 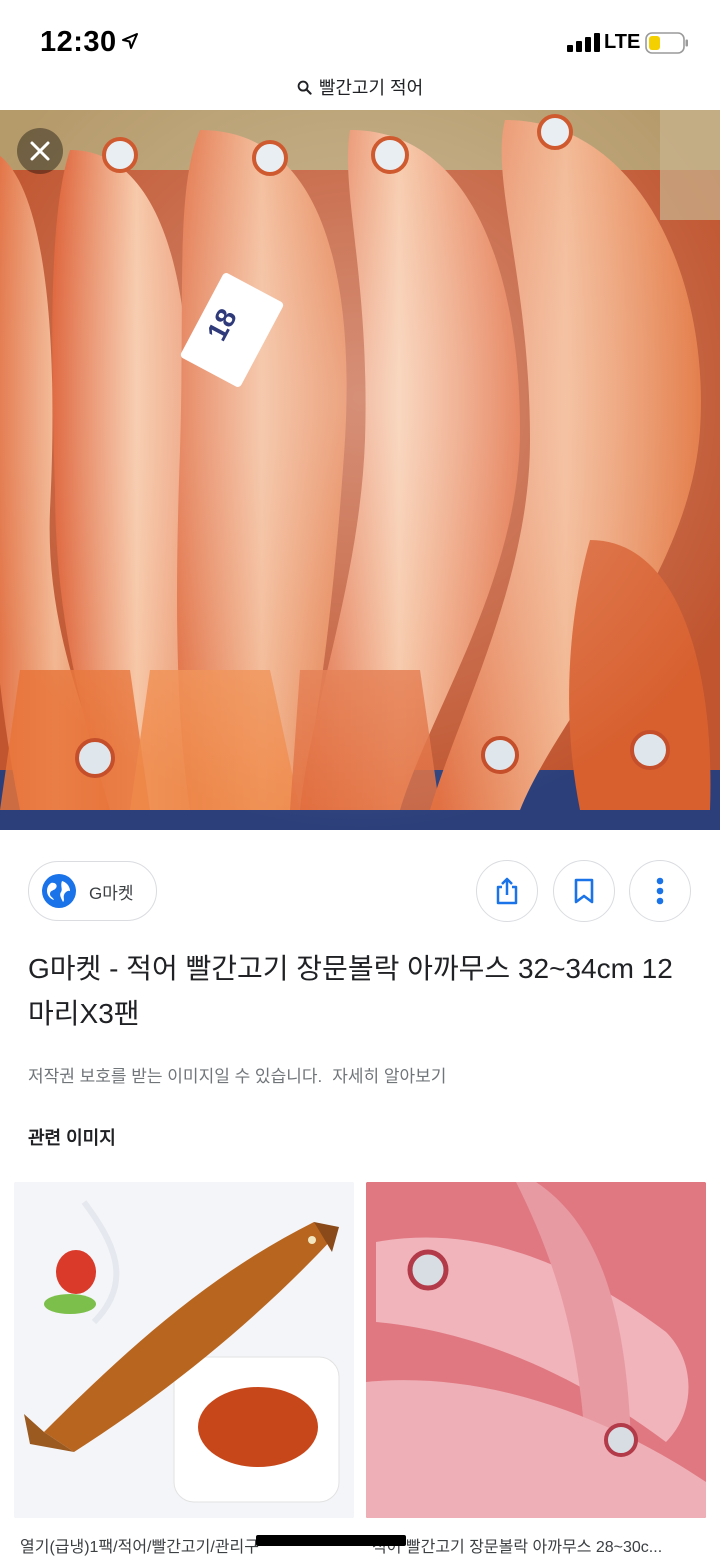 I want to click on signal-strength-icon, so click(x=583, y=42).